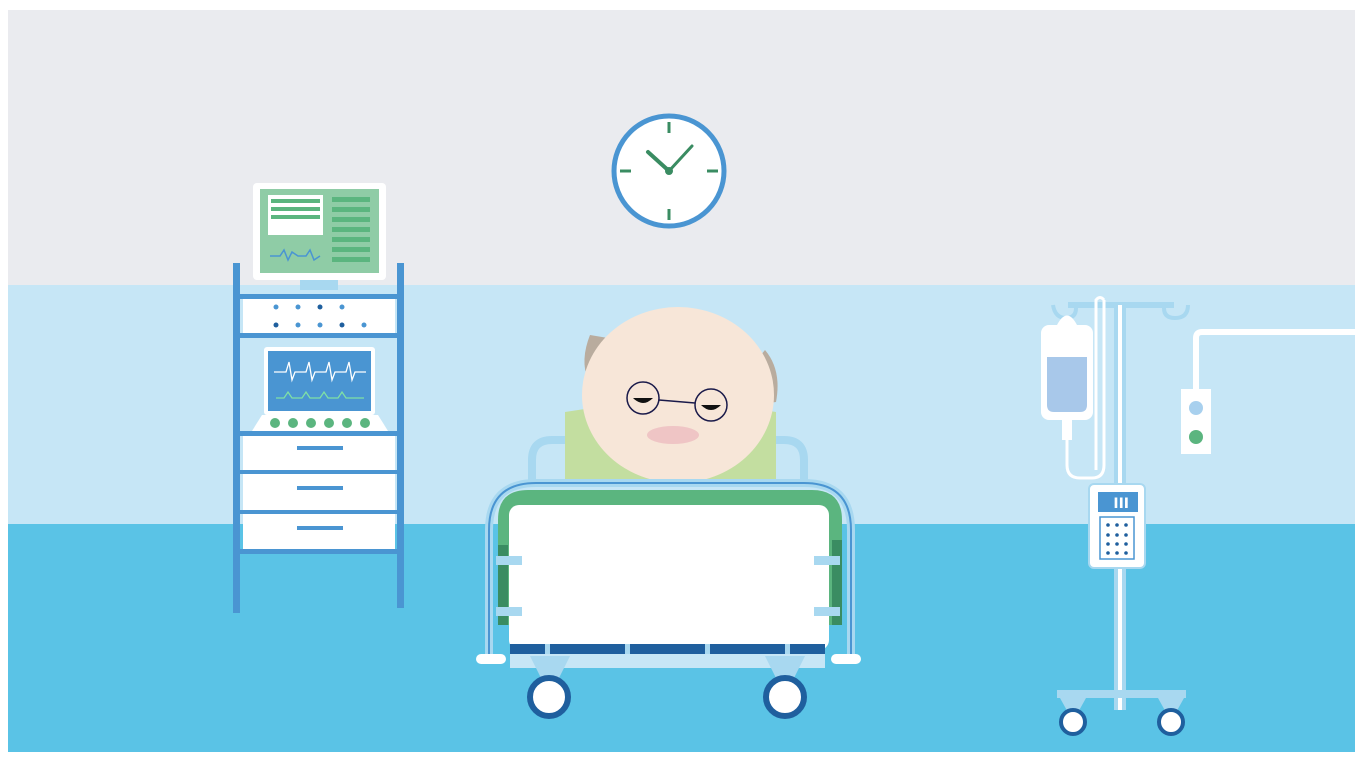 This screenshot has height=760, width=1355. What do you see at coordinates (669, 171) in the screenshot?
I see `wall-clock-icon` at bounding box center [669, 171].